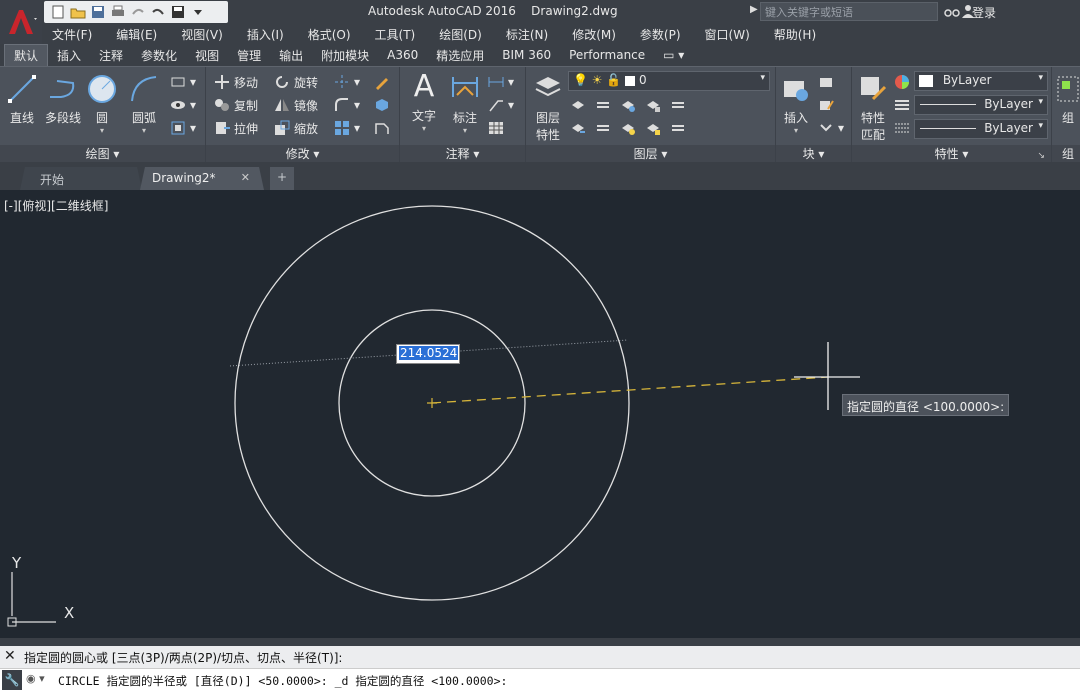  Describe the element at coordinates (526, 55) in the screenshot. I see `tab-bim360: BIM 360` at that location.